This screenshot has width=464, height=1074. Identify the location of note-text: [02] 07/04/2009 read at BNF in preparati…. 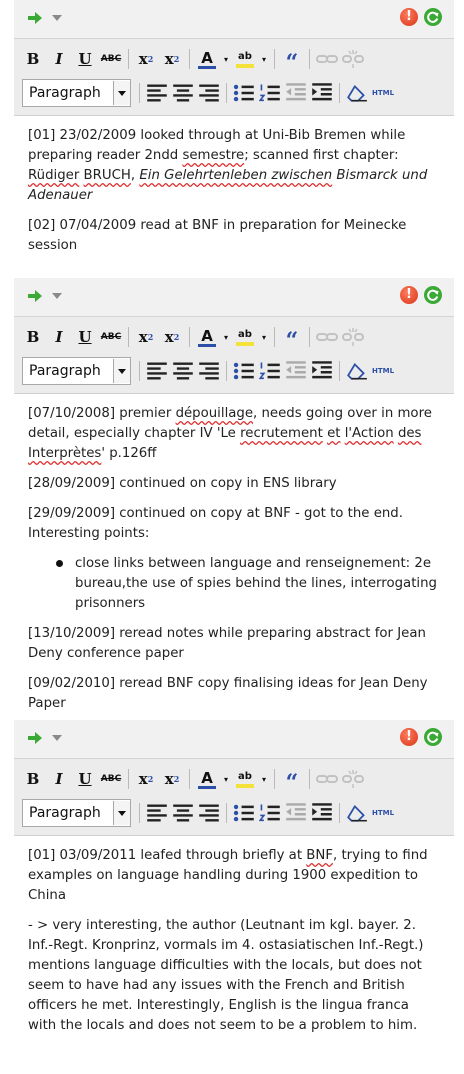
(217, 235).